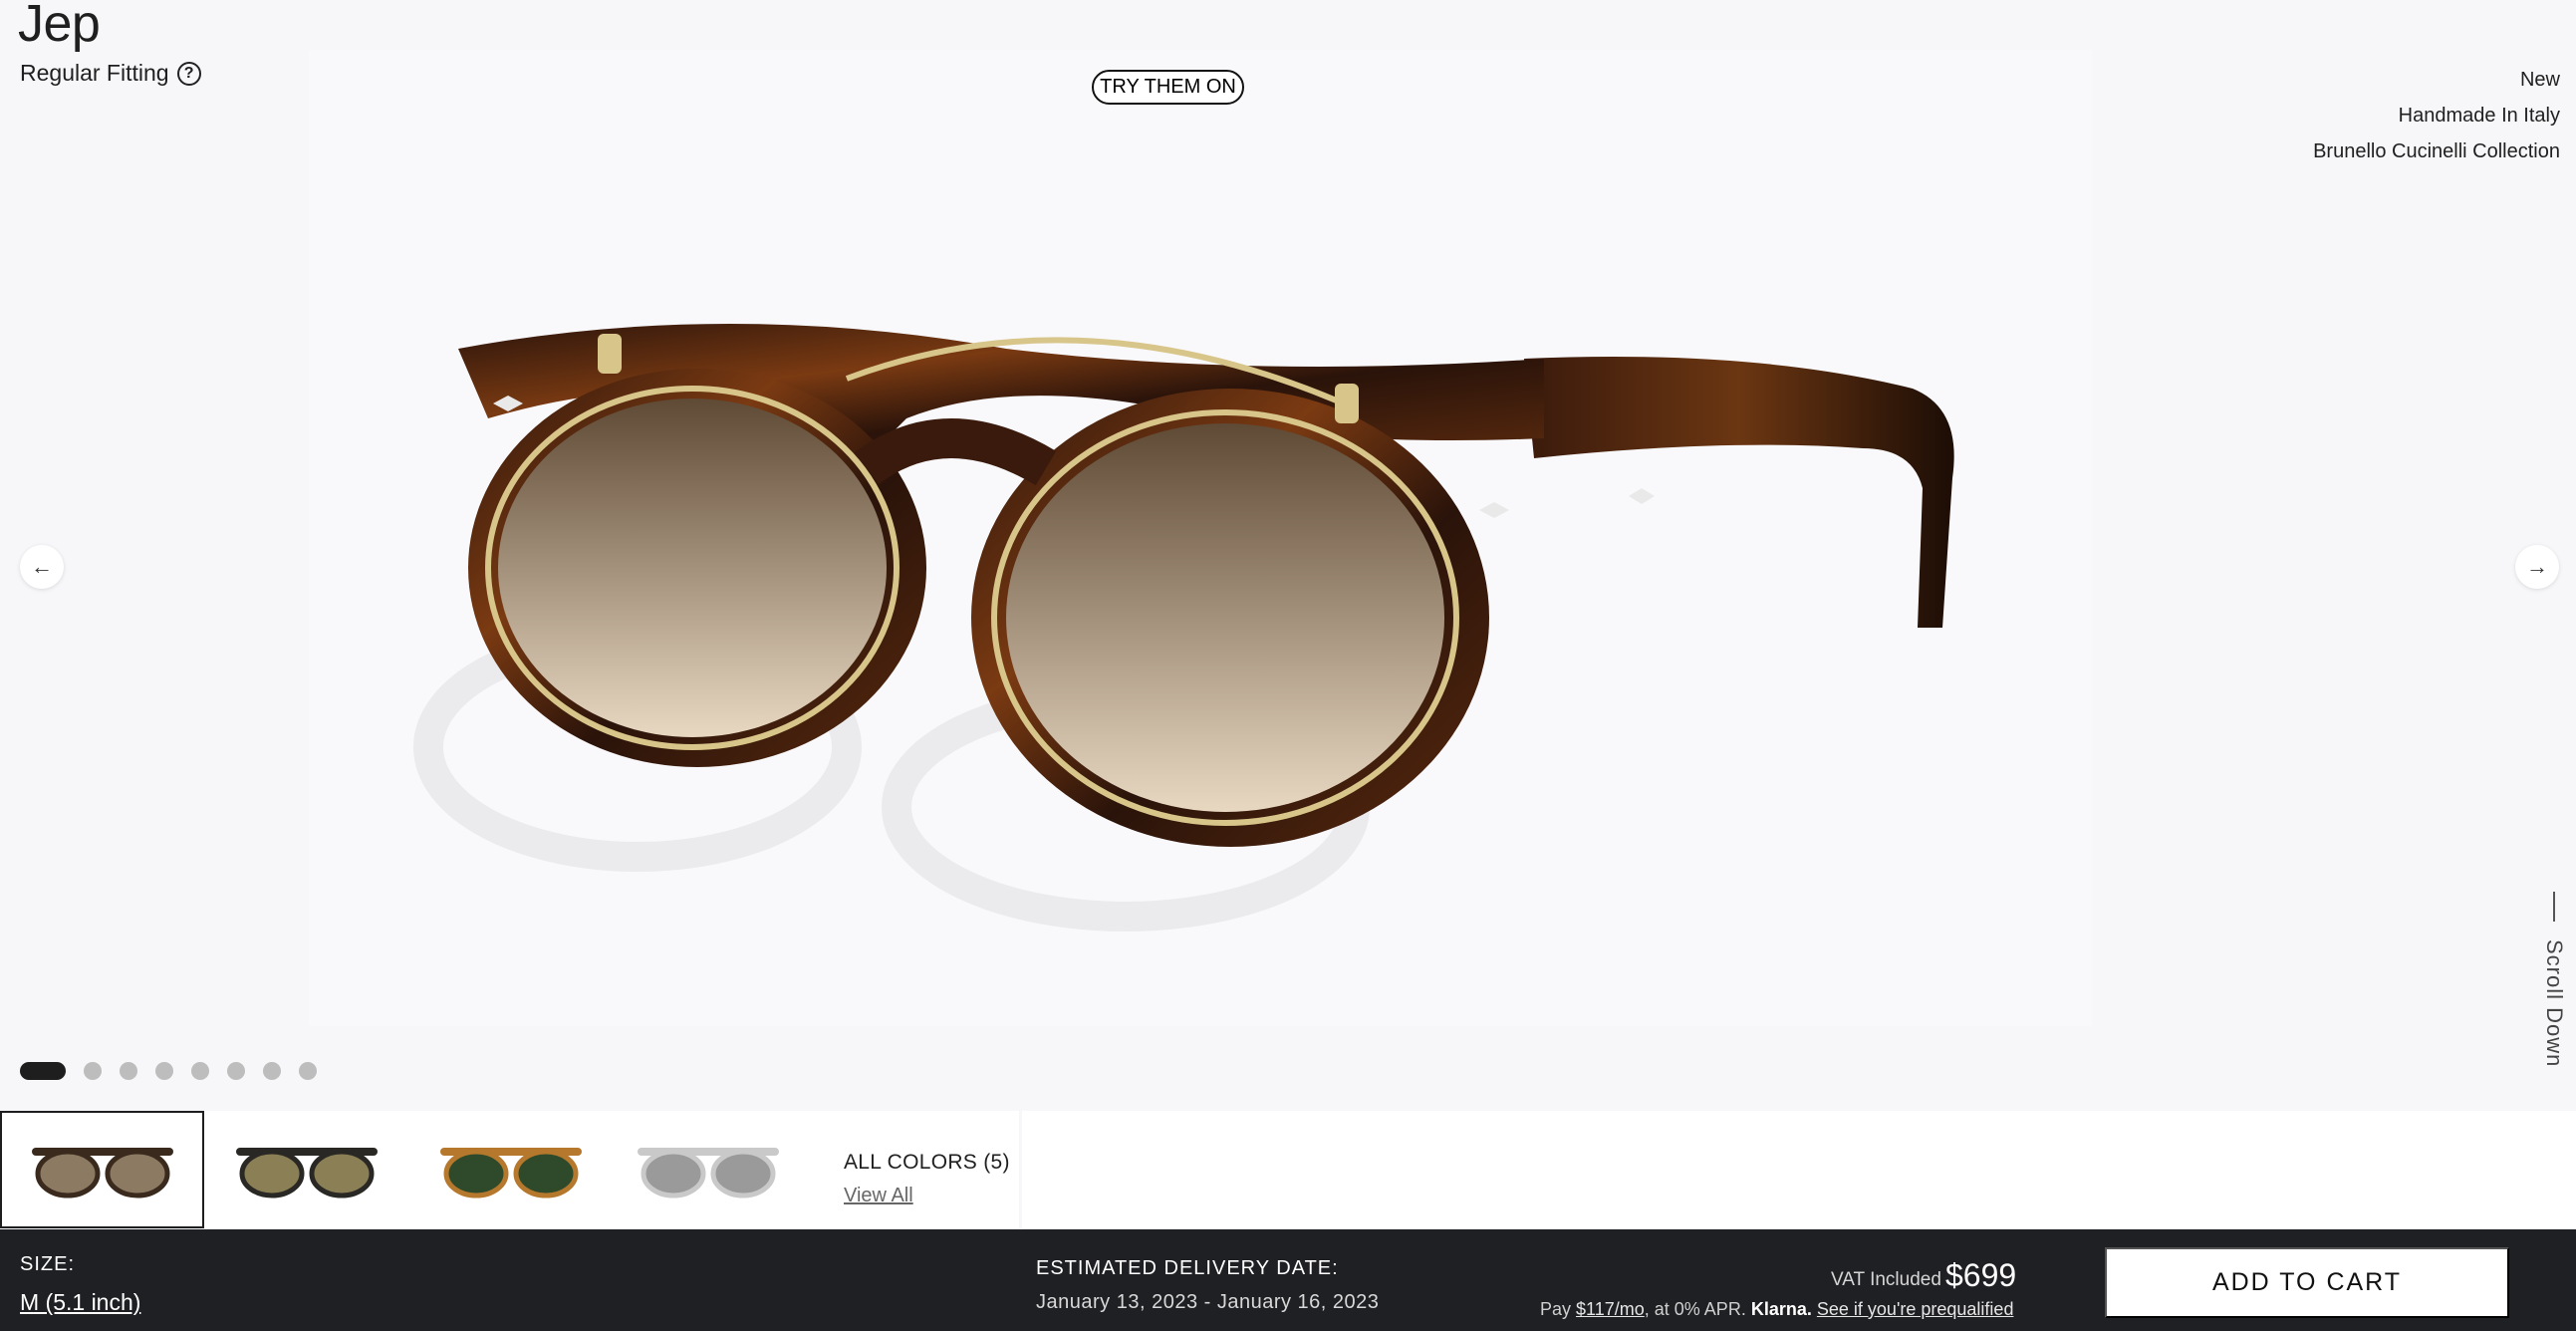  Describe the element at coordinates (48, 1264) in the screenshot. I see `size-label: SIZE:` at that location.